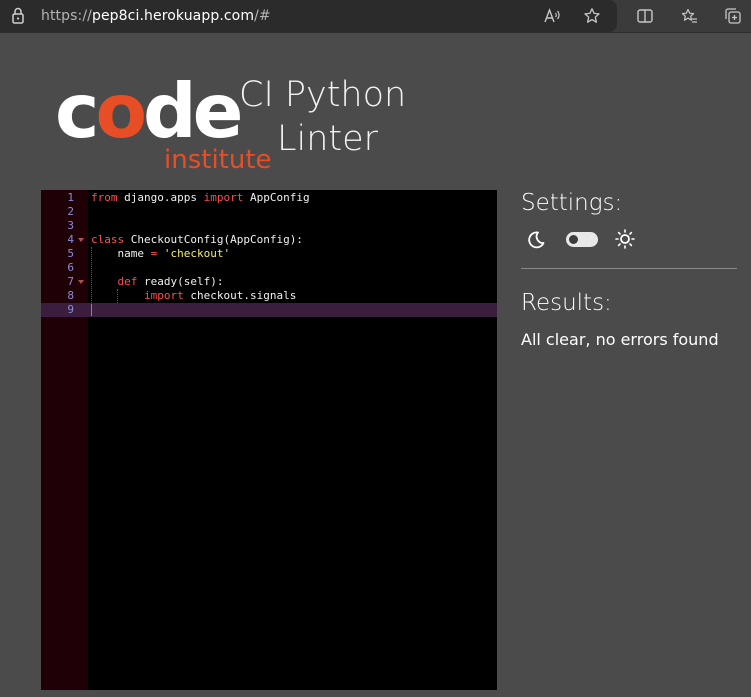  I want to click on results-message: All clear, no errors found, so click(620, 339).